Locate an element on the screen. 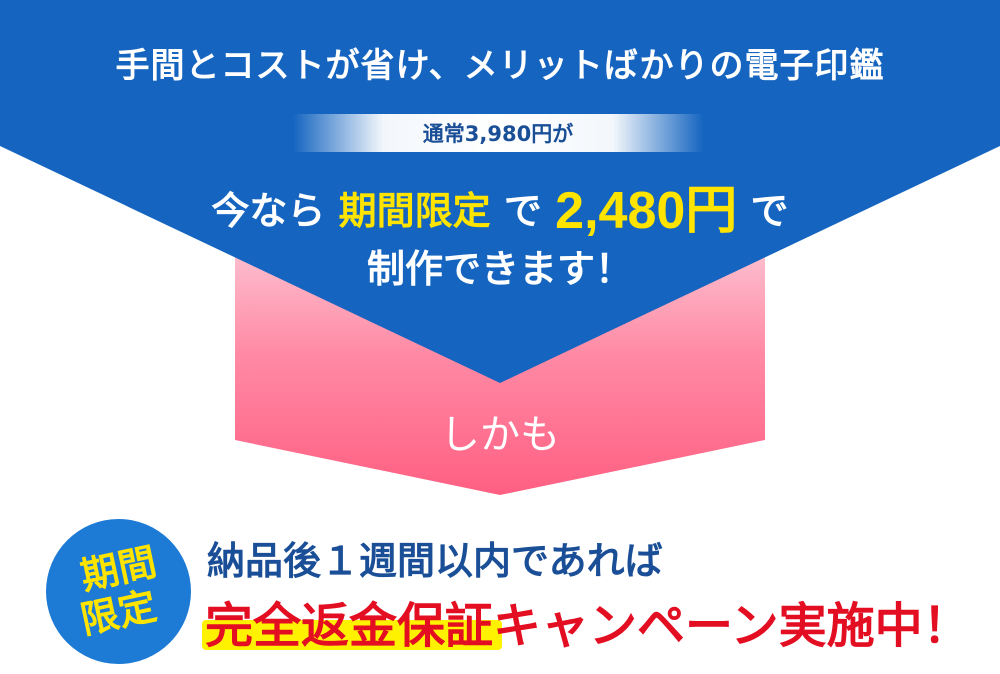 The height and width of the screenshot is (674, 1000). regular-price-label: 通常3,980円が is located at coordinates (498, 134).